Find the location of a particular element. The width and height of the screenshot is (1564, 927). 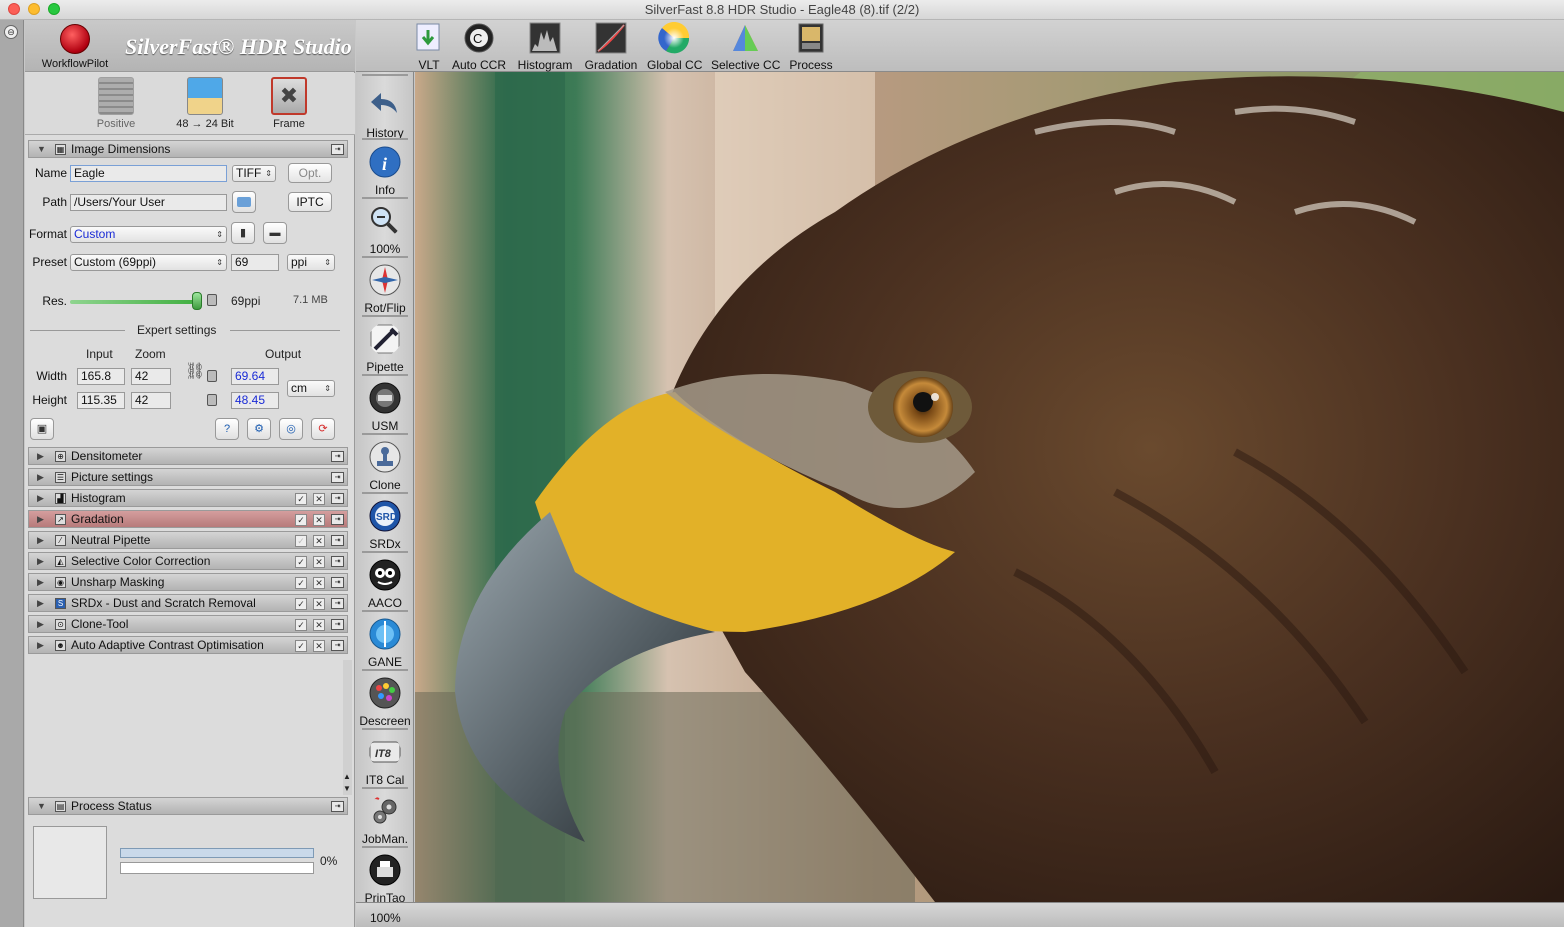

minimize-window-button is located at coordinates (34, 9).